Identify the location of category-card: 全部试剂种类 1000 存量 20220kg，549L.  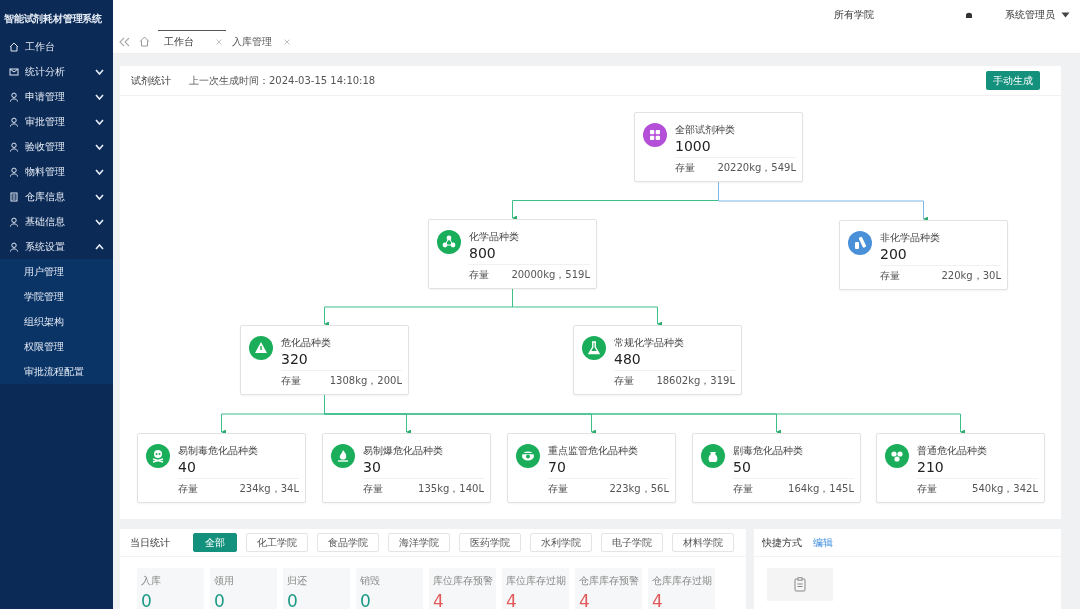
(718, 147).